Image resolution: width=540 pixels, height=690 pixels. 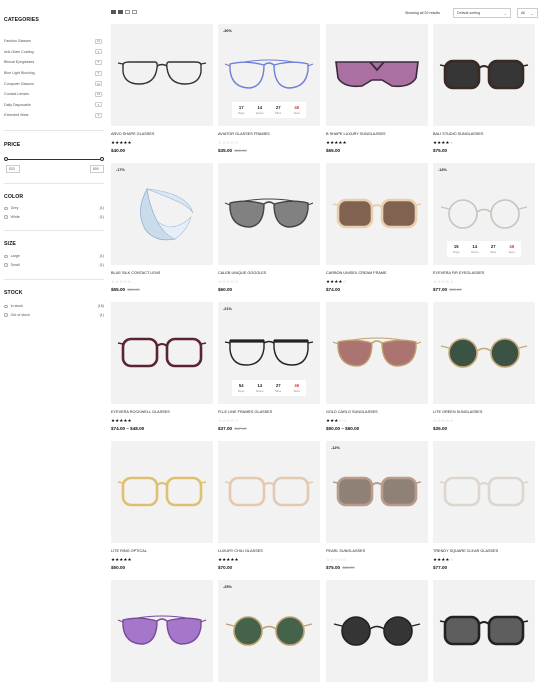 I want to click on grid-view-2-icon, so click(x=127, y=12).